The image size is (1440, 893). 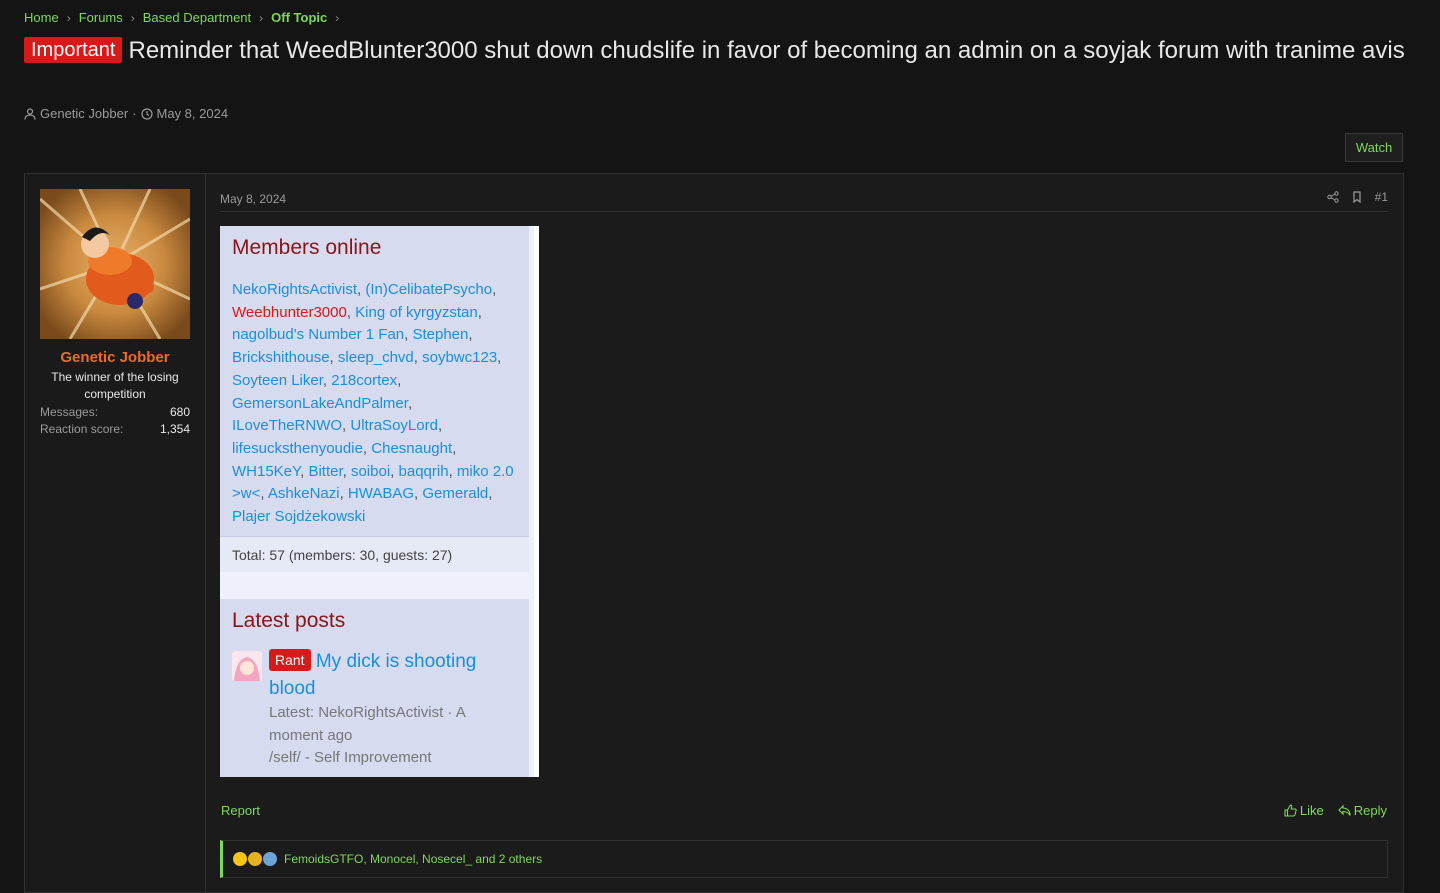 What do you see at coordinates (394, 426) in the screenshot?
I see `member-link: UltraSoyLord` at bounding box center [394, 426].